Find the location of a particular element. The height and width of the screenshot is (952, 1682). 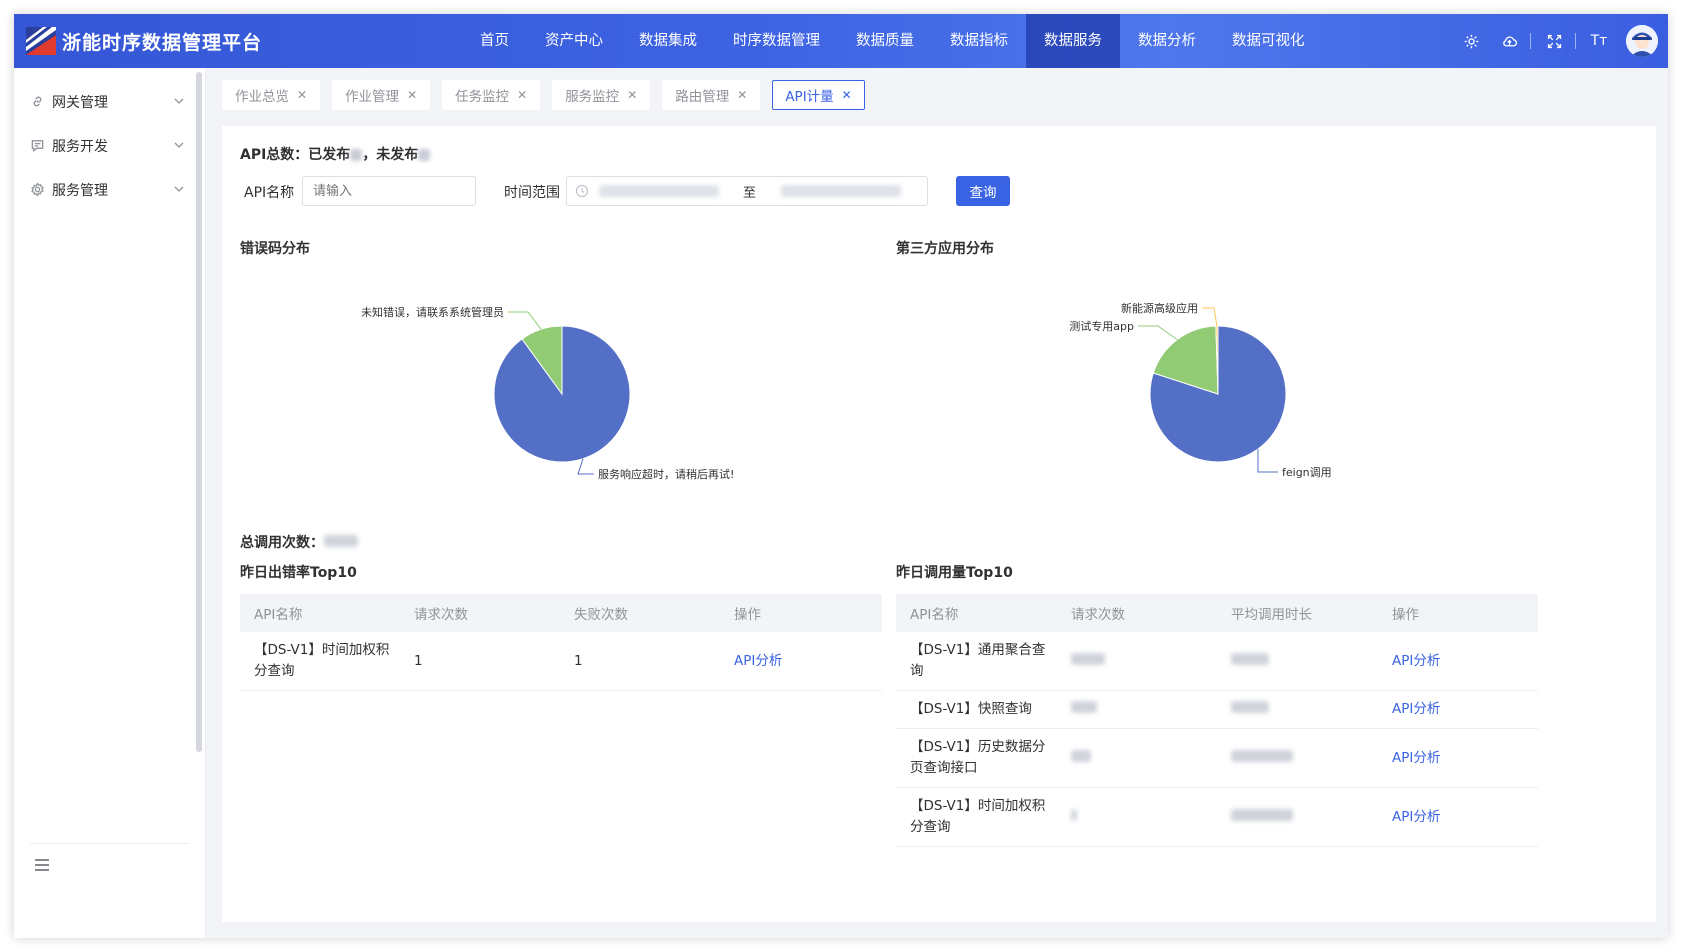

api-name-cell: 【DS-V1】通用聚合查询 is located at coordinates (976, 661).